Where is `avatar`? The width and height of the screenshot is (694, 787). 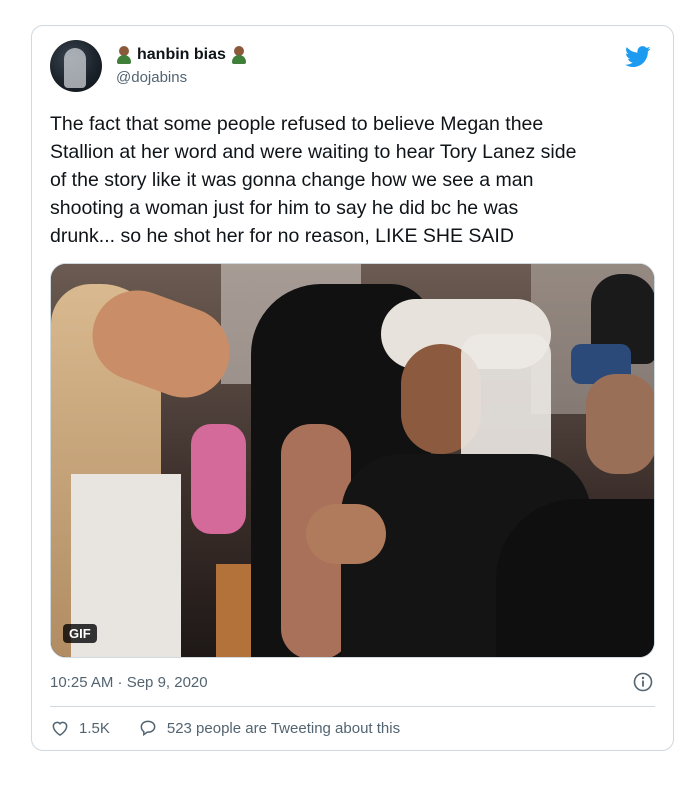
avatar is located at coordinates (76, 66).